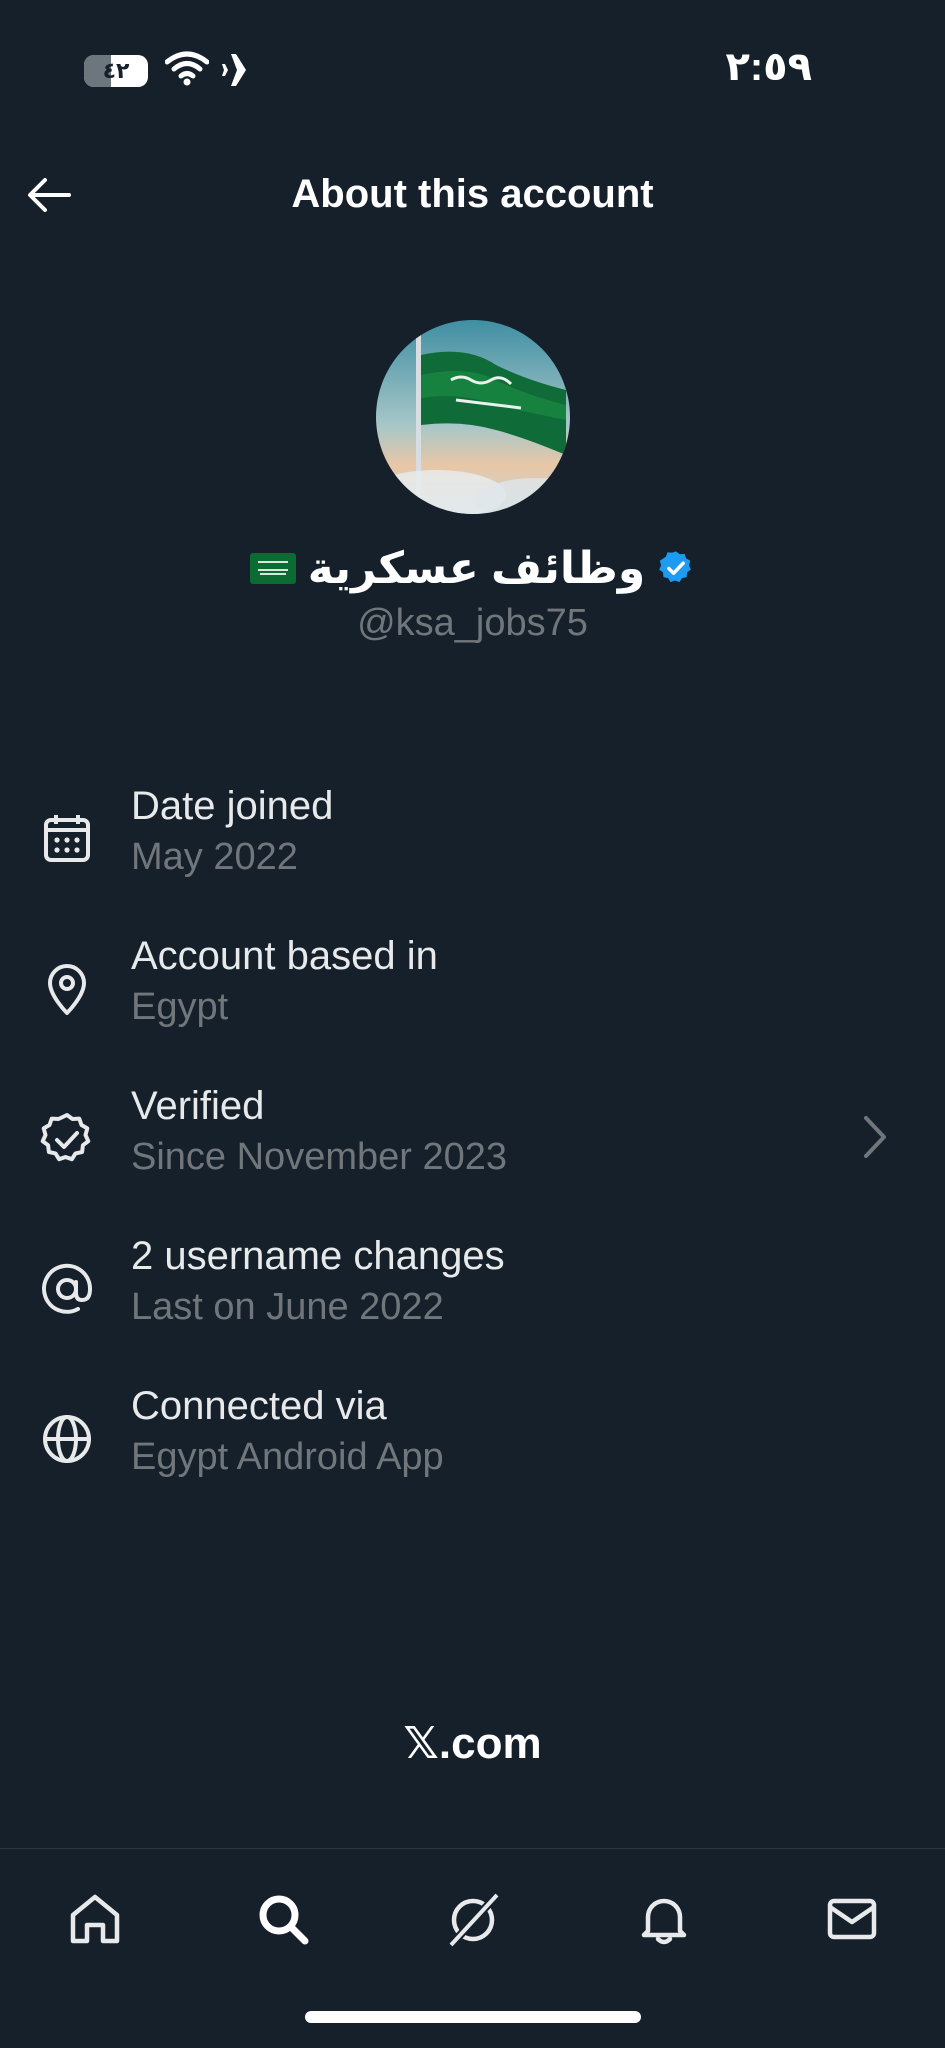 This screenshot has height=2048, width=945. I want to click on airplane-mode-icon, so click(242, 70).